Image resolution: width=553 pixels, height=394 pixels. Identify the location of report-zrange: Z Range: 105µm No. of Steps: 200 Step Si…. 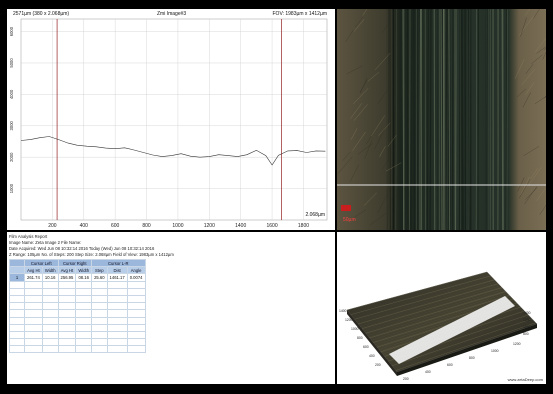
(91, 254).